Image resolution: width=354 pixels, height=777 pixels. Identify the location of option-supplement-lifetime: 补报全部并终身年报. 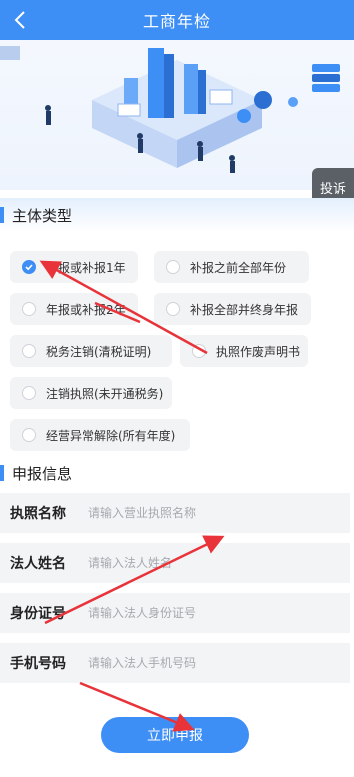
(232, 309).